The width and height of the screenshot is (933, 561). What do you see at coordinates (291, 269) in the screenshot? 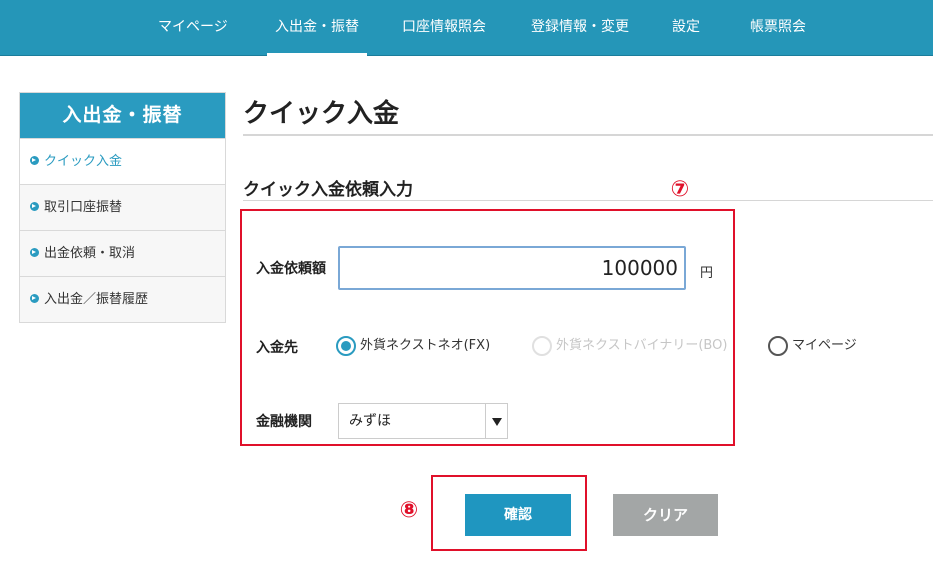
I see `amount-label: 入金依頼額` at bounding box center [291, 269].